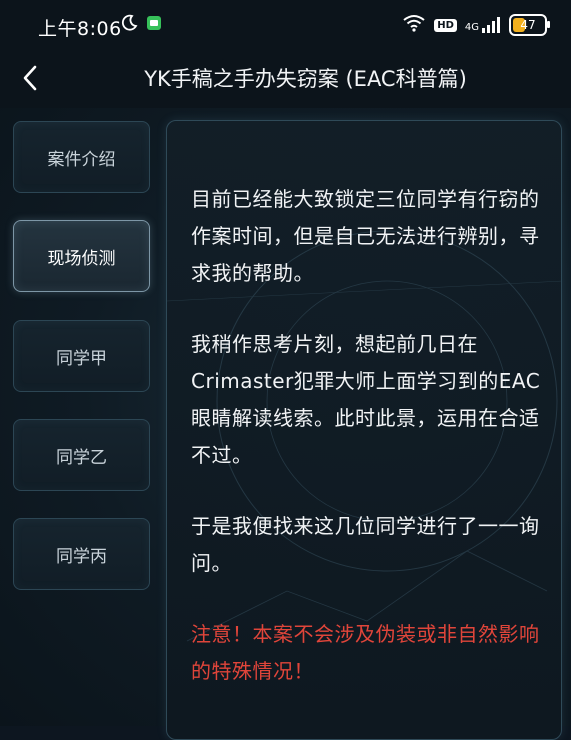  Describe the element at coordinates (81, 159) in the screenshot. I see `sidebar-item-label: 案件介绍` at that location.